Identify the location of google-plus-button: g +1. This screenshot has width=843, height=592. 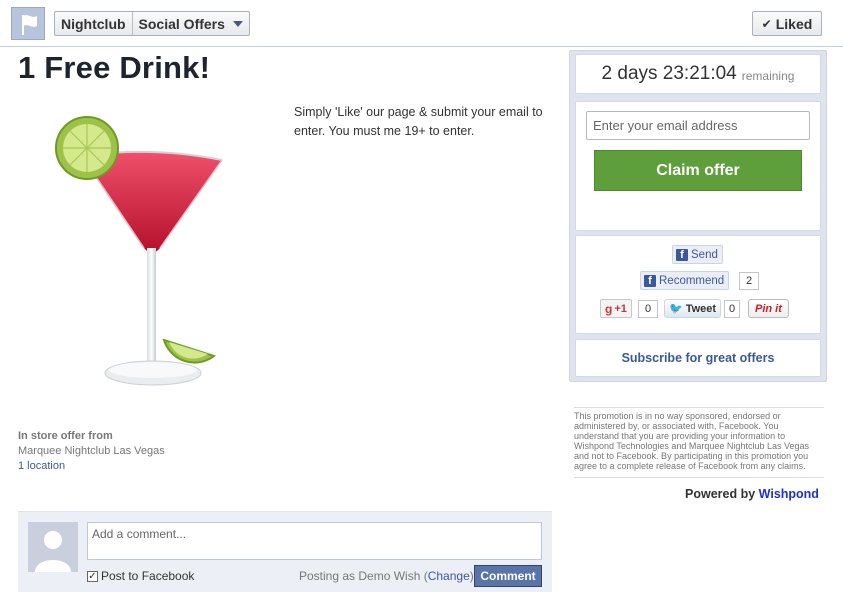
(616, 308).